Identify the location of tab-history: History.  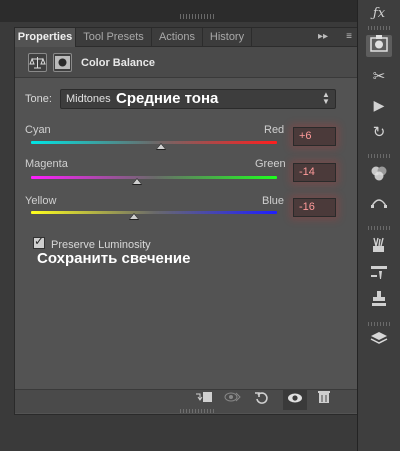
(227, 37).